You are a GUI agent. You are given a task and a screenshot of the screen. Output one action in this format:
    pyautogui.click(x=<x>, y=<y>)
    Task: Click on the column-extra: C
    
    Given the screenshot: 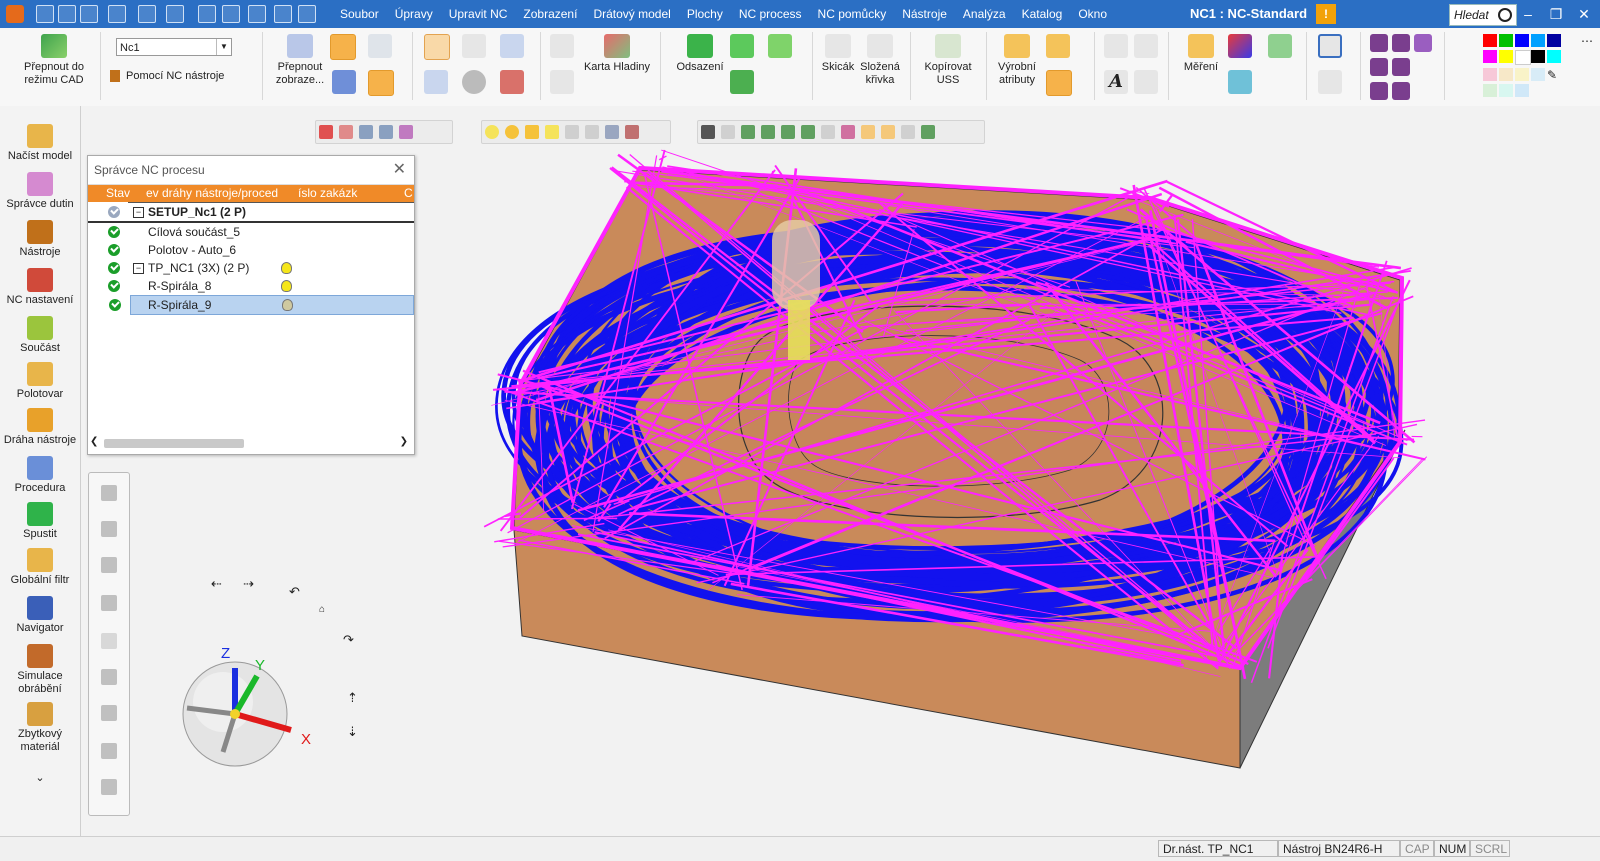 What is the action you would take?
    pyautogui.click(x=408, y=193)
    